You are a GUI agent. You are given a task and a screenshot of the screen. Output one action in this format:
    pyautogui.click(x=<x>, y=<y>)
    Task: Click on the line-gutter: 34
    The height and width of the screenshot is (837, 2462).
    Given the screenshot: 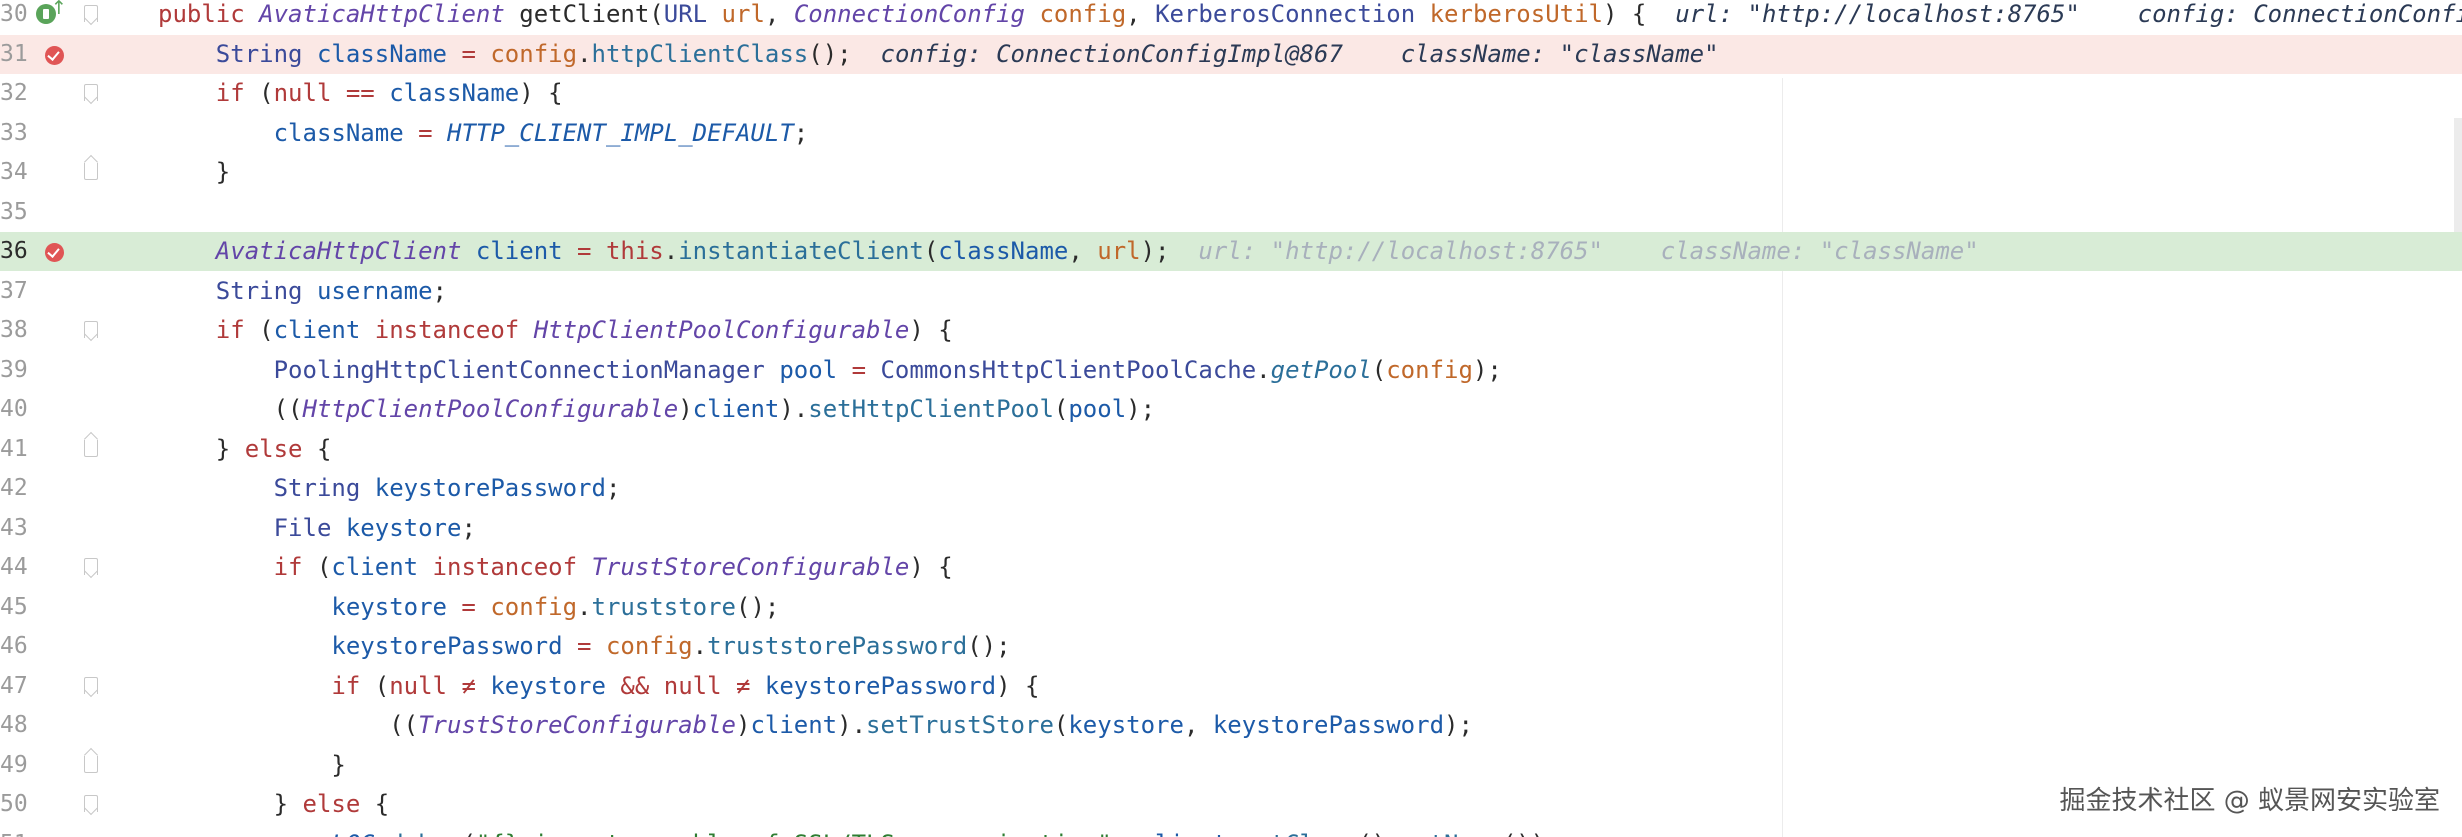 What is the action you would take?
    pyautogui.click(x=49, y=172)
    